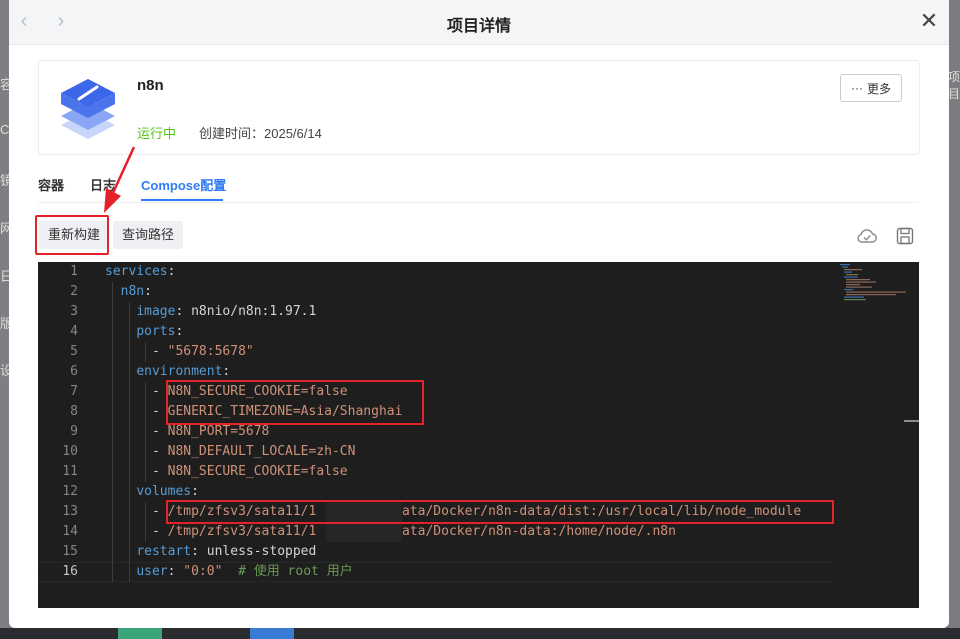 This screenshot has width=960, height=639. What do you see at coordinates (242, 531) in the screenshot?
I see `code-string: /tmp/zfsv3/sata11/1` at bounding box center [242, 531].